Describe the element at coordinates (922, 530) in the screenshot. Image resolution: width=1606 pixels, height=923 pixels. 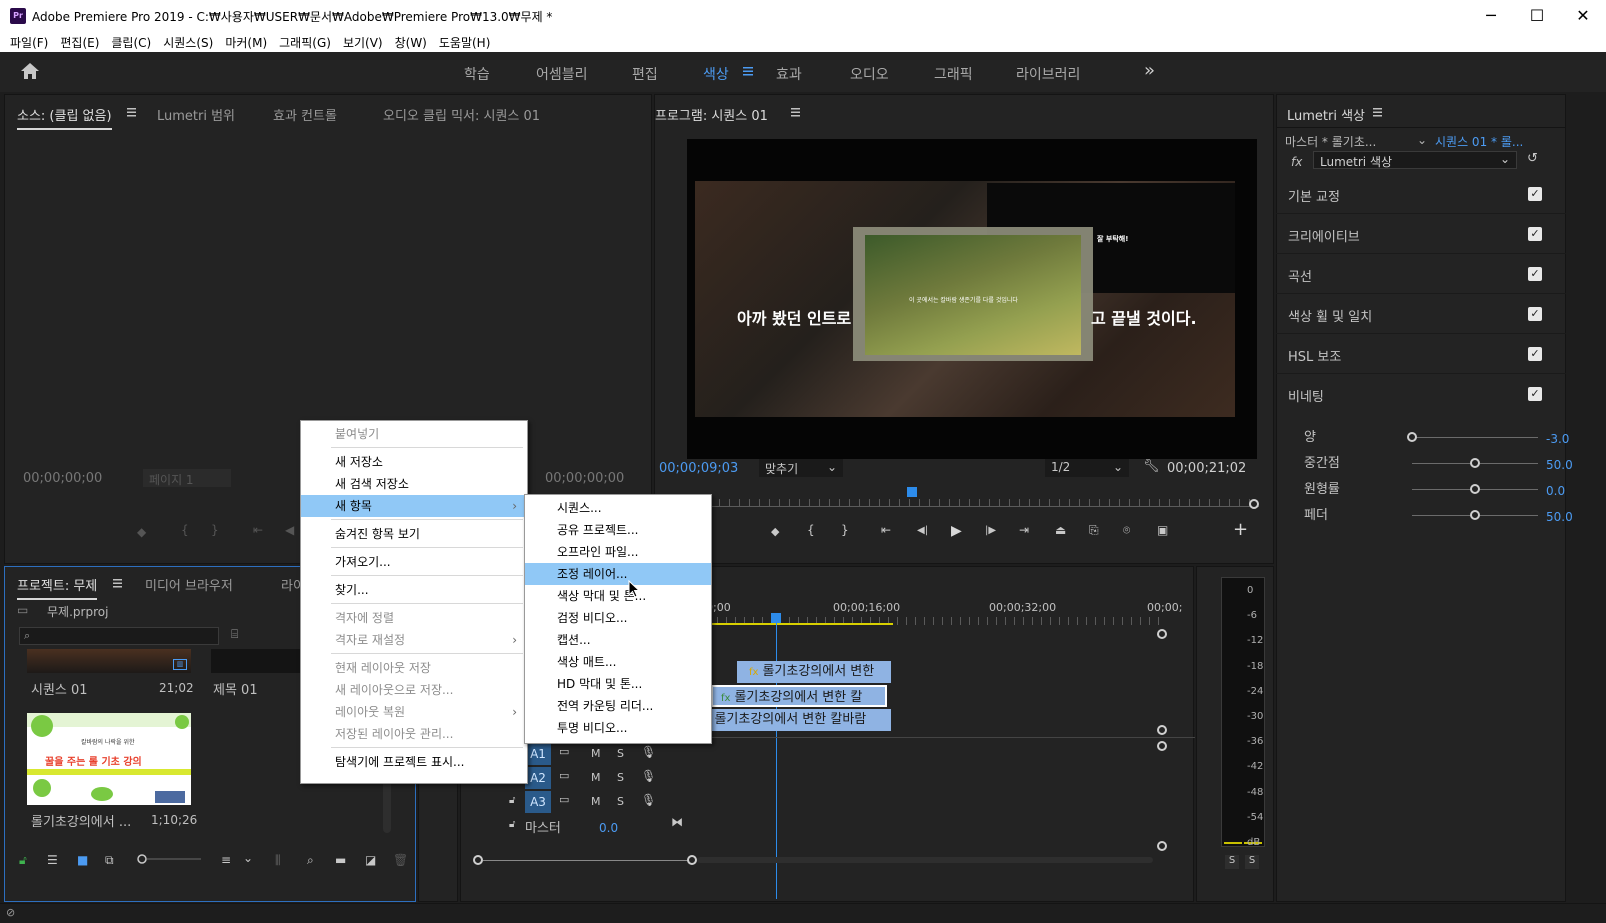
I see `step-back-icon: ◀|` at that location.